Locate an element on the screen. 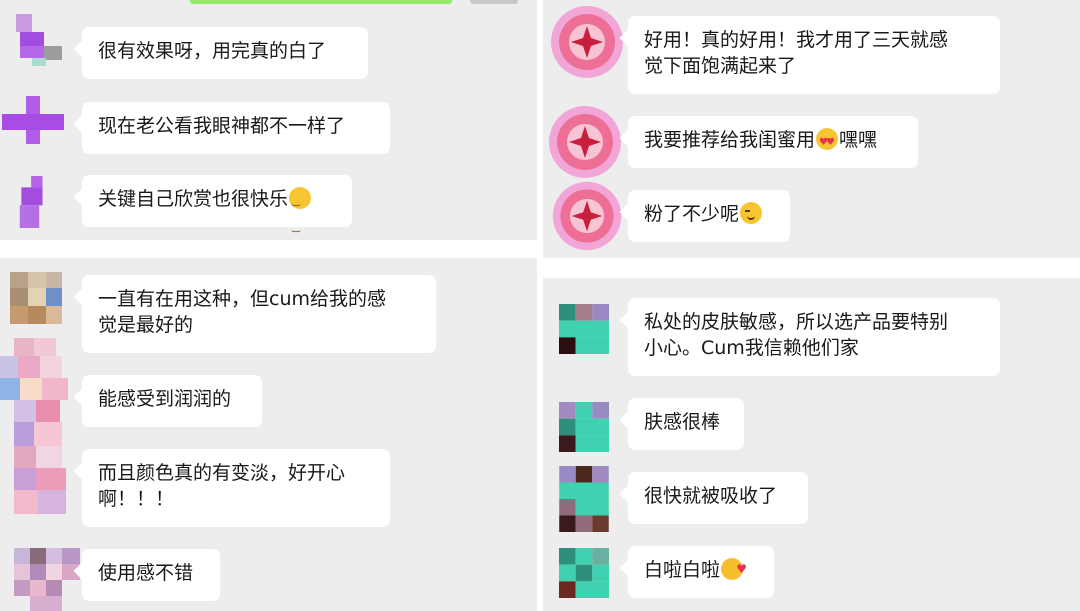 The height and width of the screenshot is (611, 1080). heart-eyes-face-icon is located at coordinates (827, 142).